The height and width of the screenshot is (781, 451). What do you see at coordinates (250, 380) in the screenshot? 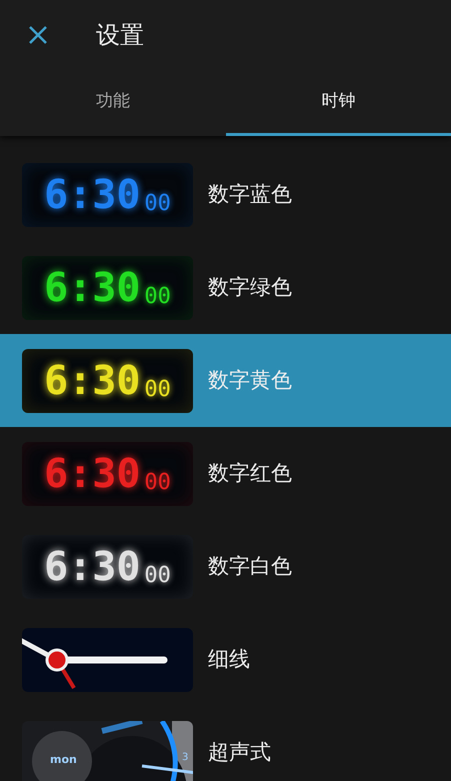
I see `item-label: 数字黄色` at bounding box center [250, 380].